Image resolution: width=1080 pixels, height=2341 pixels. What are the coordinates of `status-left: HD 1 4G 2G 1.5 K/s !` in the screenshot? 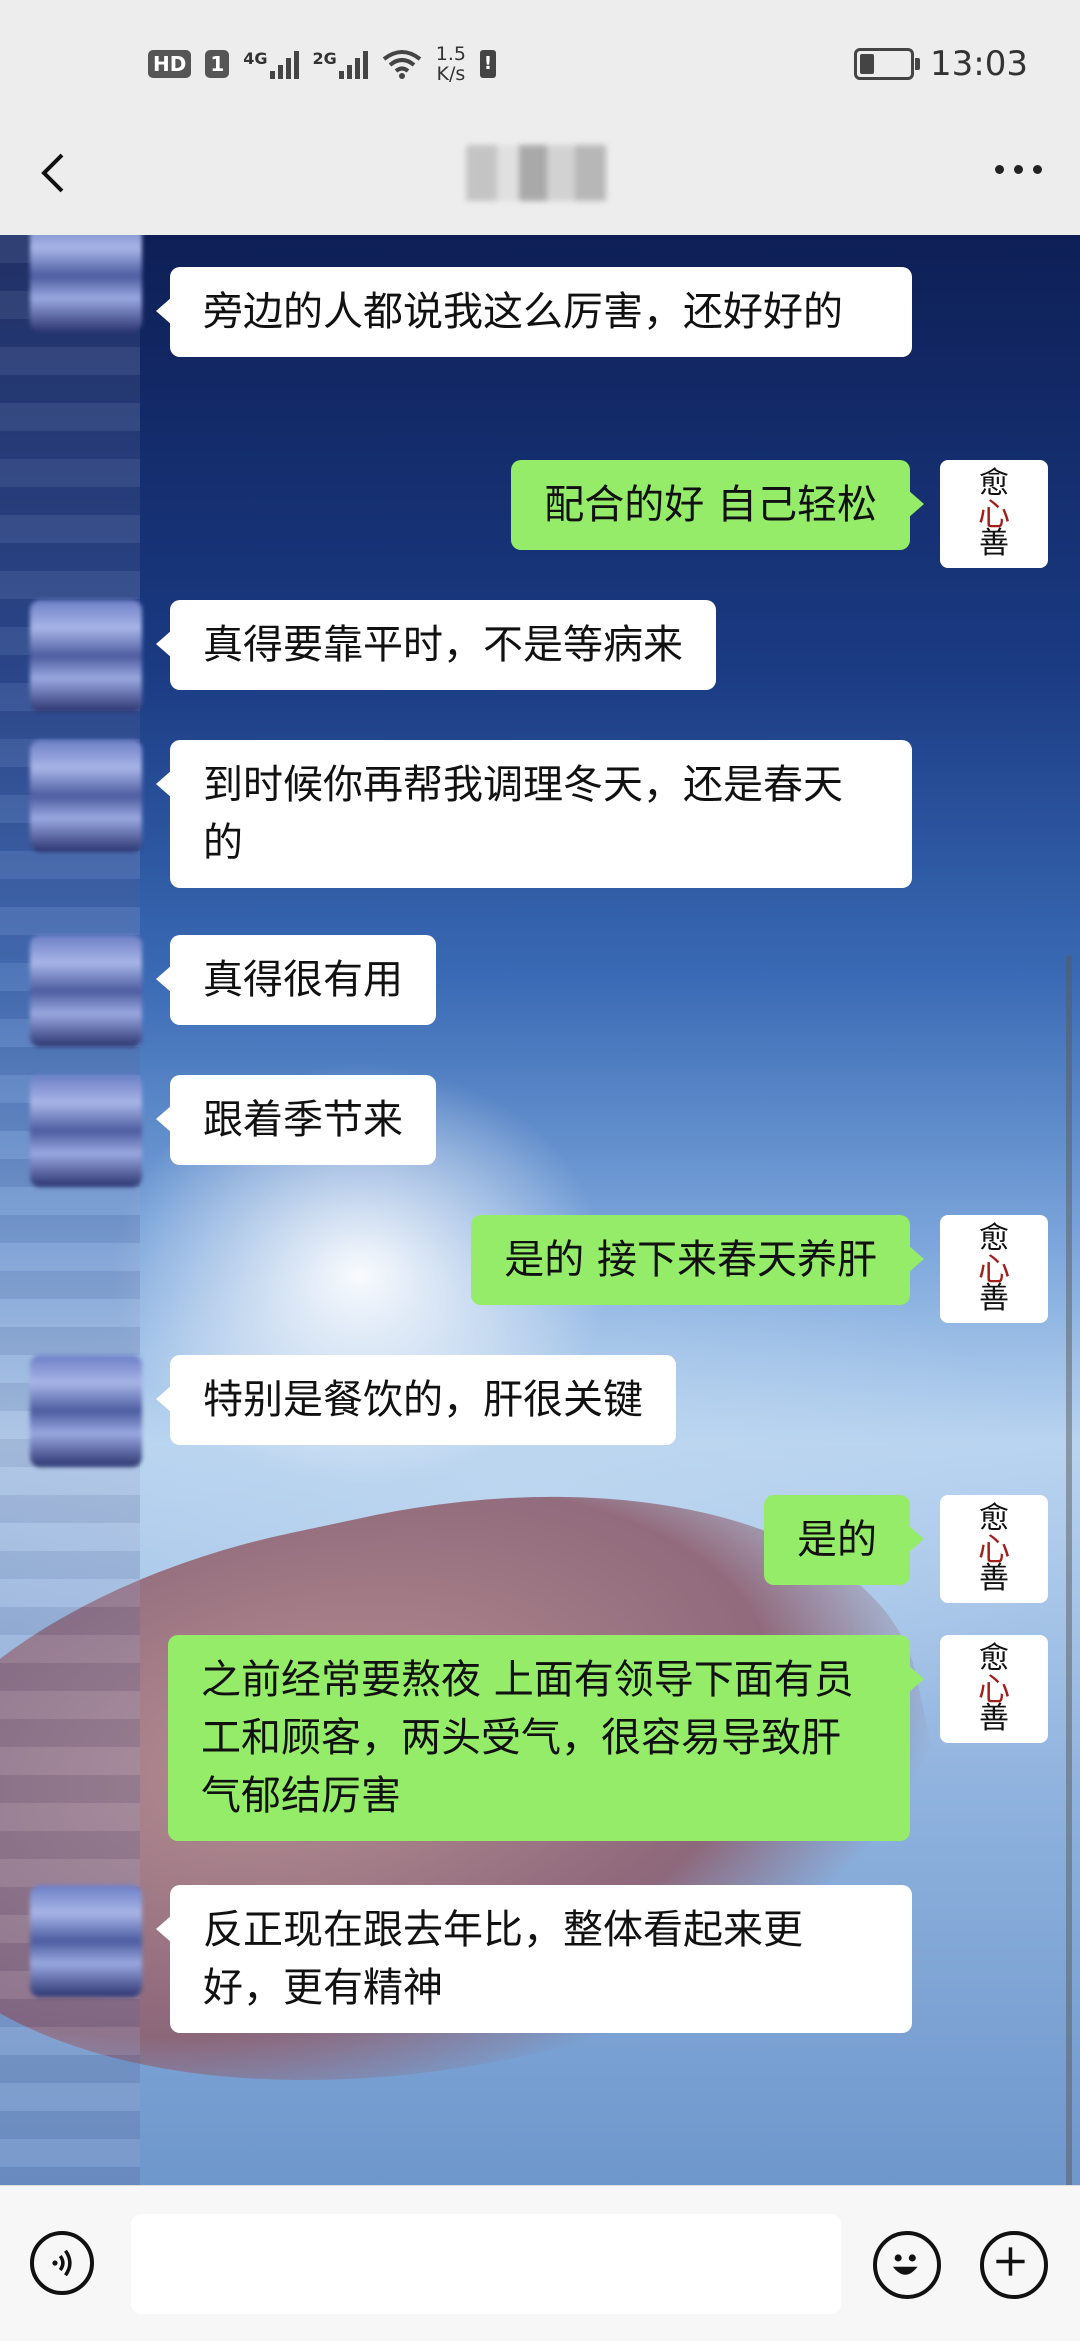 It's located at (322, 64).